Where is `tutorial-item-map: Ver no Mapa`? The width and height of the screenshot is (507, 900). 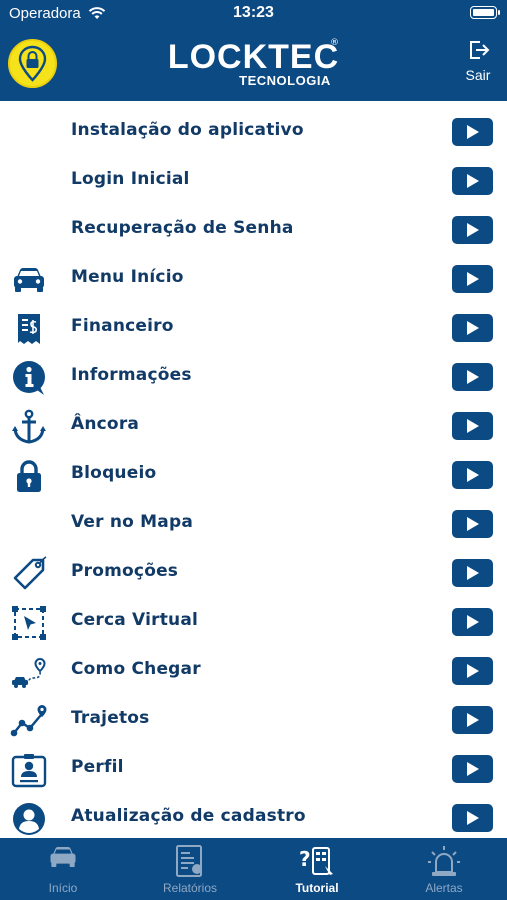 tutorial-item-map: Ver no Mapa is located at coordinates (253, 525).